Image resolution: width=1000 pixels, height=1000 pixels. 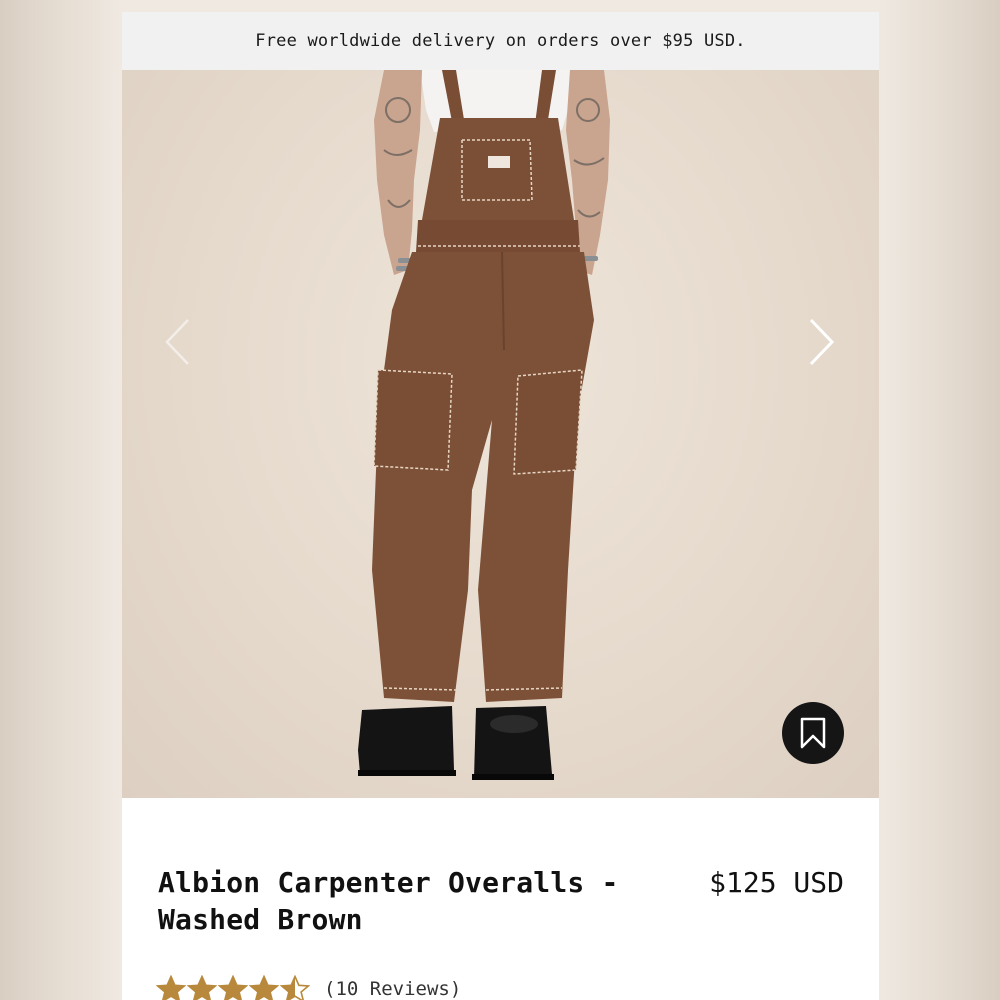 I want to click on product-price: $125 USD, so click(x=776, y=882).